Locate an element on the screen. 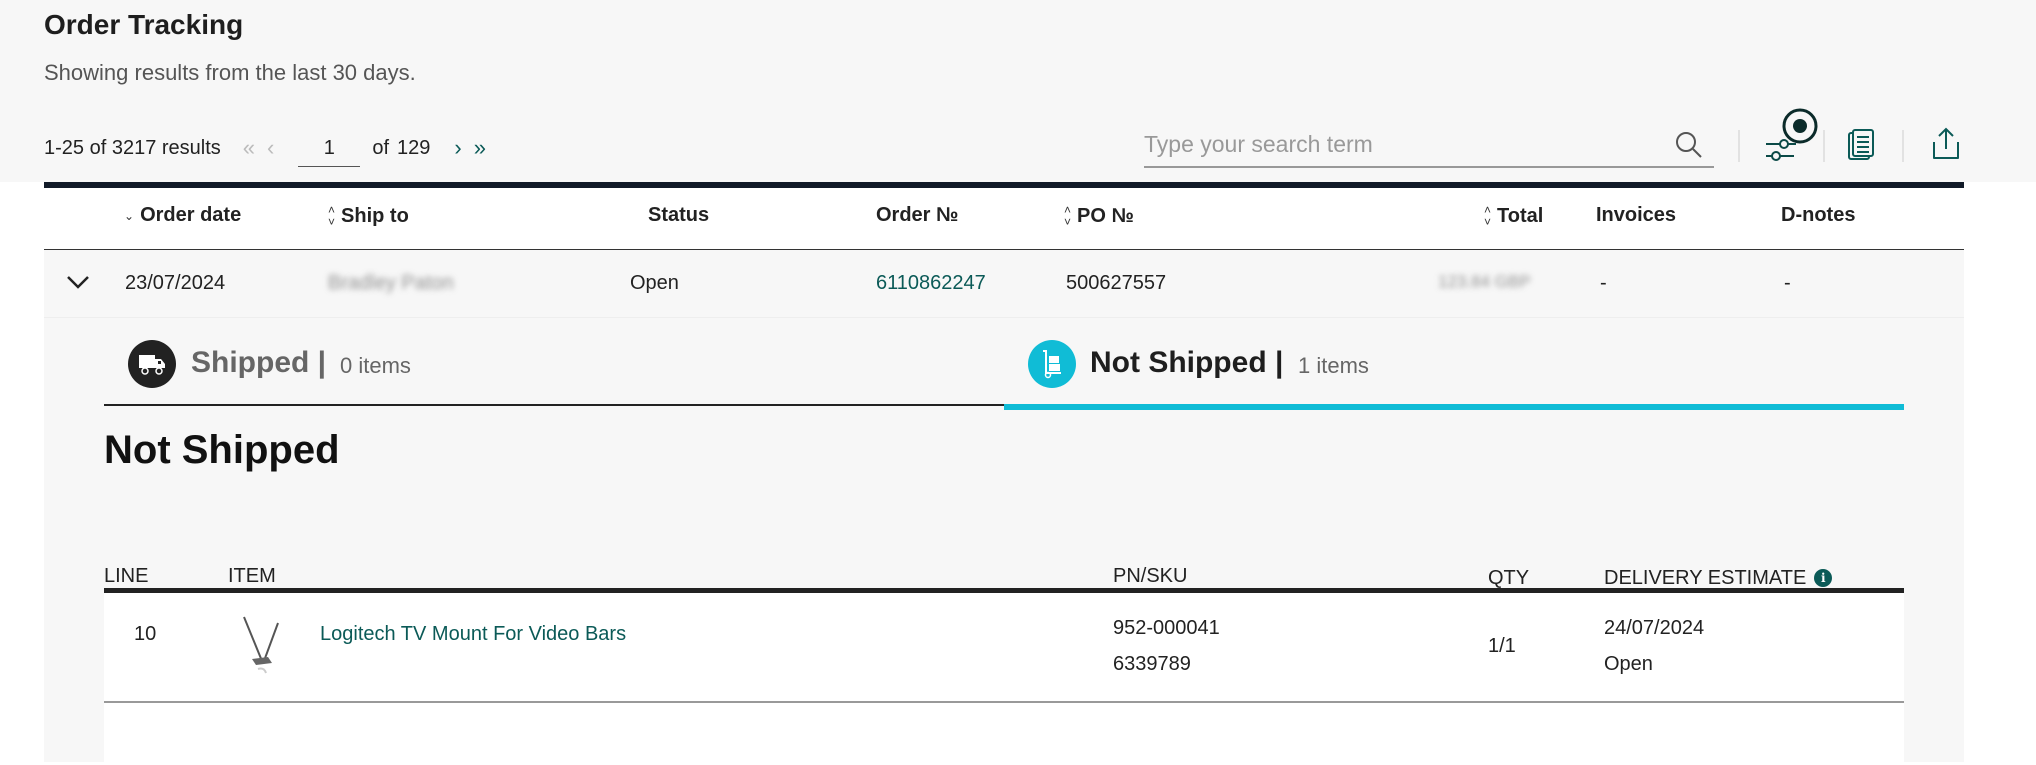  delivery-date: 24/07/2024 is located at coordinates (1654, 628).